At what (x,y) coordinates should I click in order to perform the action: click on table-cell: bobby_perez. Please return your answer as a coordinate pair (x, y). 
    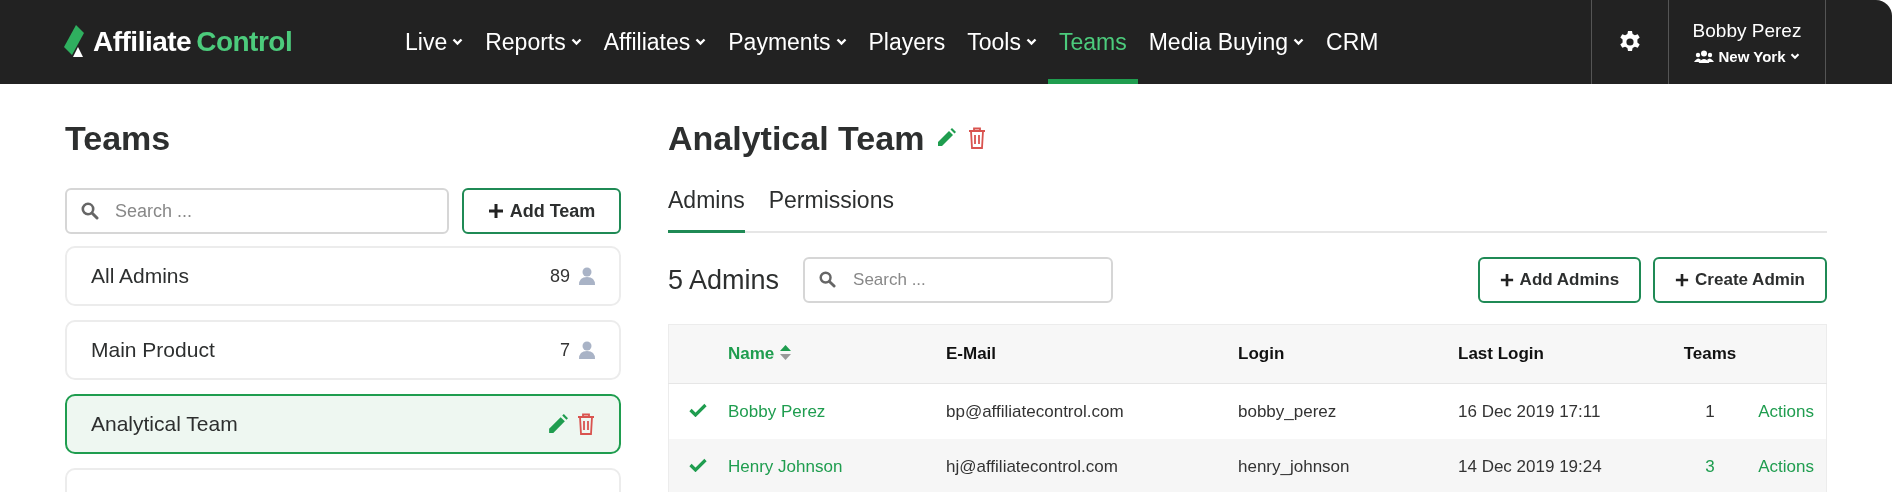
    Looking at the image, I should click on (1287, 411).